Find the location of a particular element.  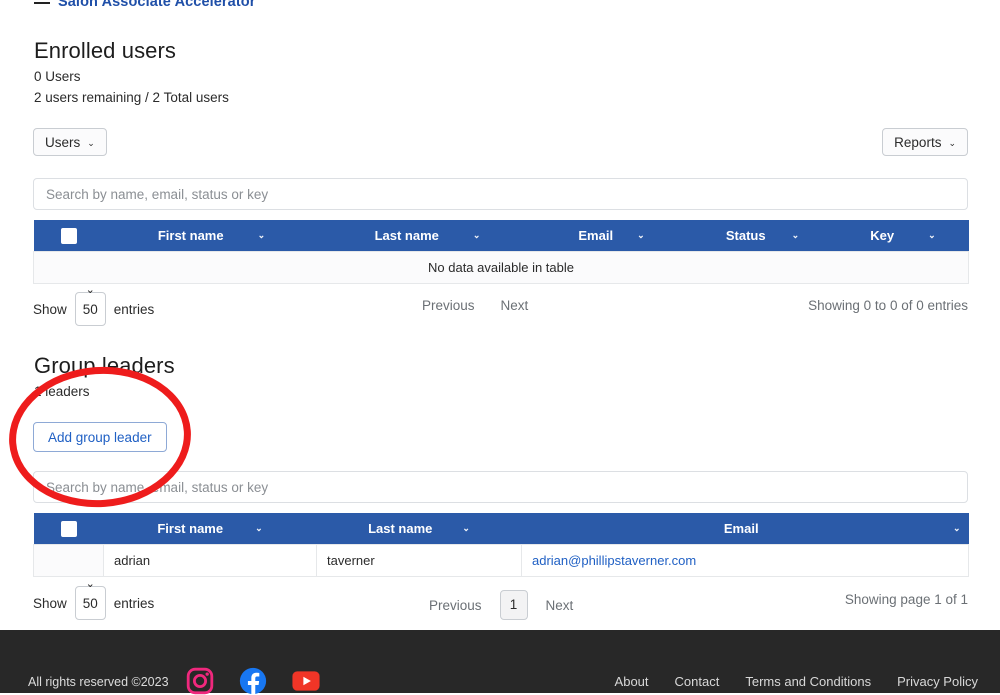

group-leaders-search-input is located at coordinates (500, 487).